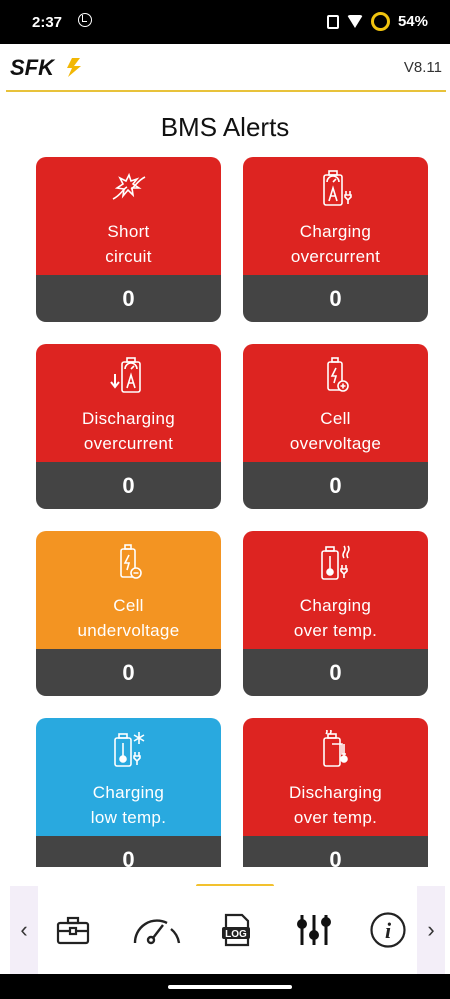 The height and width of the screenshot is (999, 450). What do you see at coordinates (85, 20) in the screenshot?
I see `sync-icon` at bounding box center [85, 20].